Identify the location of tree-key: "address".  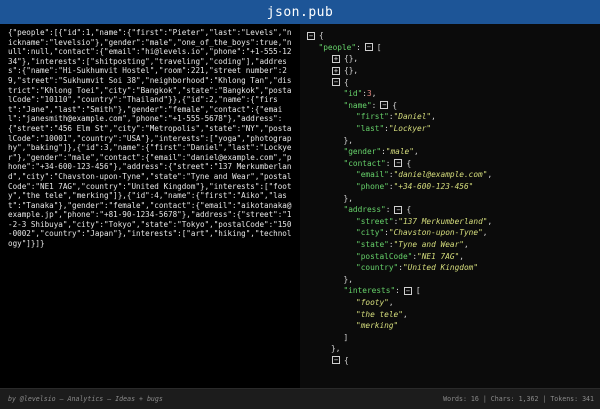
(364, 210).